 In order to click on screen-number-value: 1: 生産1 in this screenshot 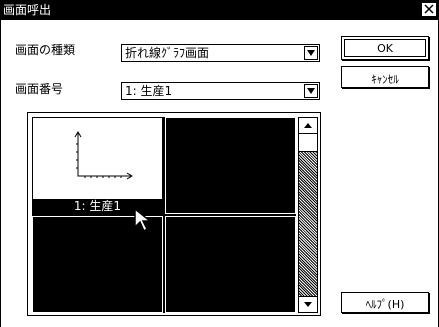, I will do `click(149, 91)`.